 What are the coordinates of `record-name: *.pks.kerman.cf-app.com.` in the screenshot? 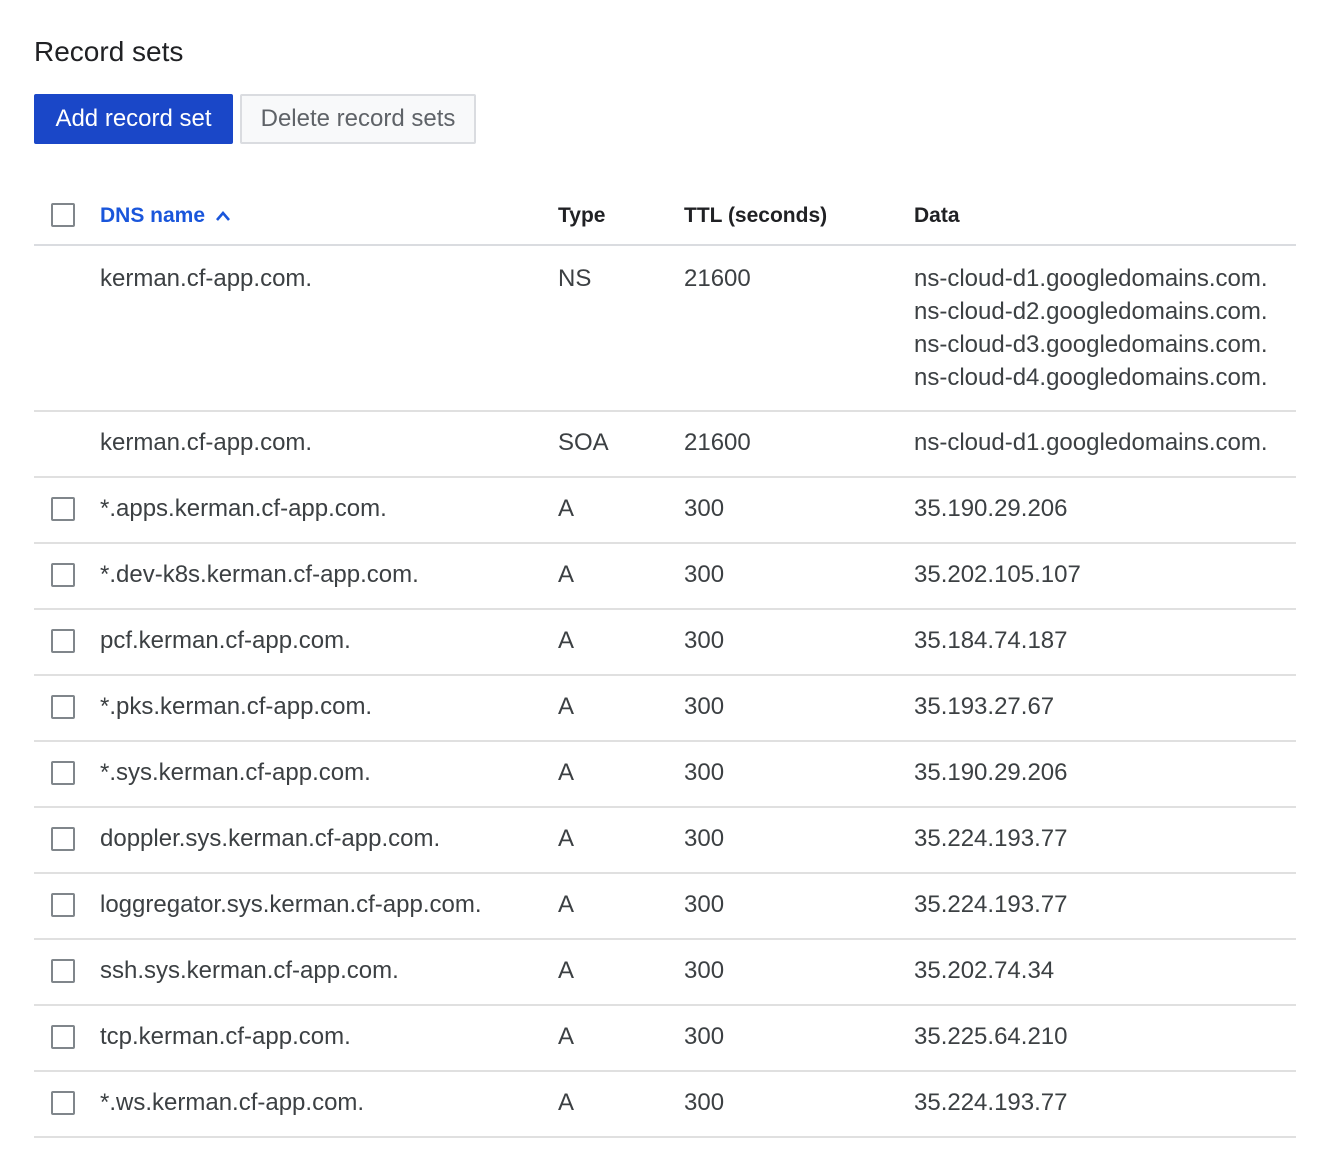 It's located at (236, 706).